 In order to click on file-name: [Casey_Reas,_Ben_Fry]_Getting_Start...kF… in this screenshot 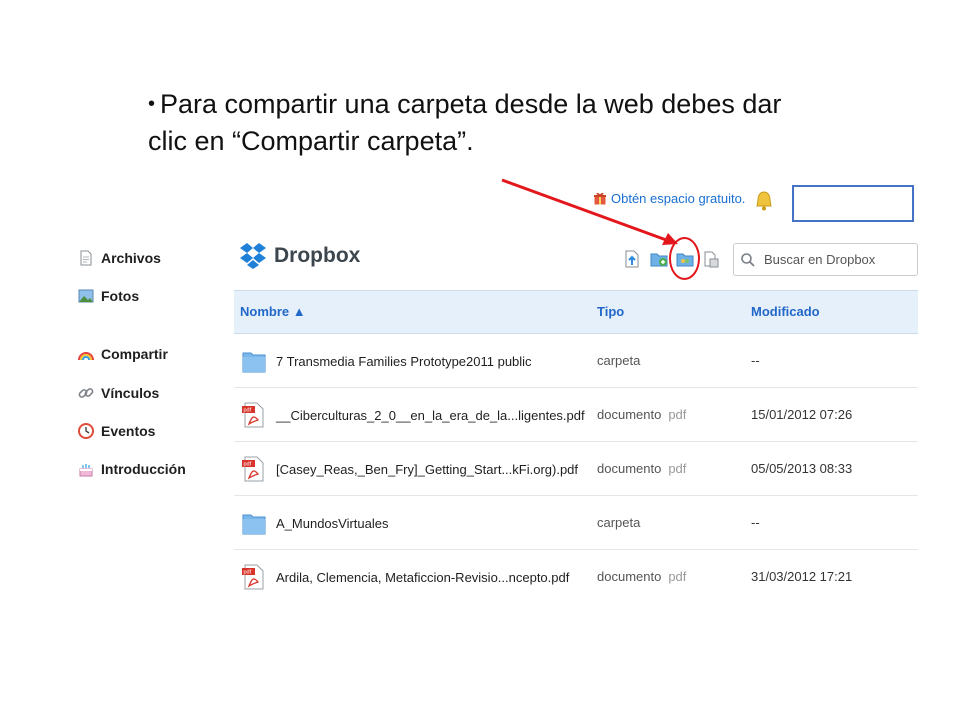, I will do `click(427, 469)`.